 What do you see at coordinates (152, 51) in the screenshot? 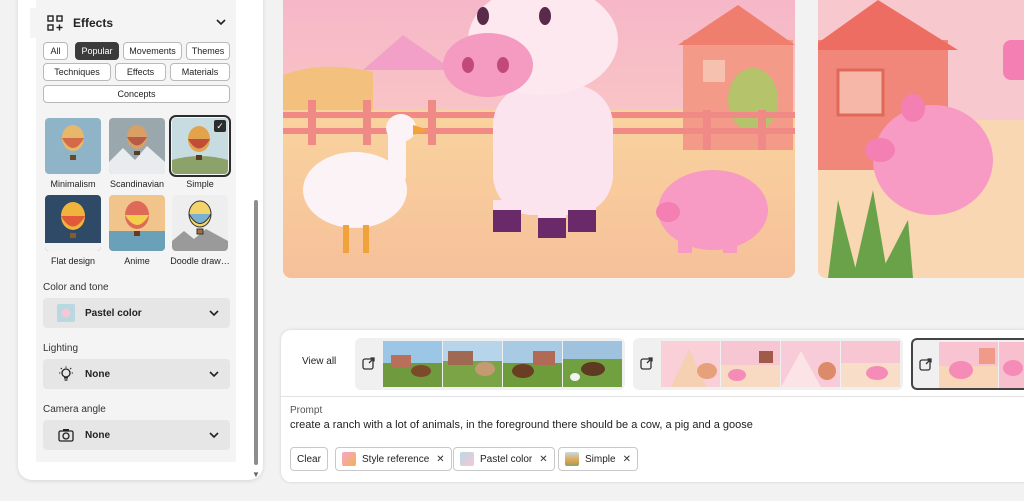
I see `filter-chip-movements: Movements` at bounding box center [152, 51].